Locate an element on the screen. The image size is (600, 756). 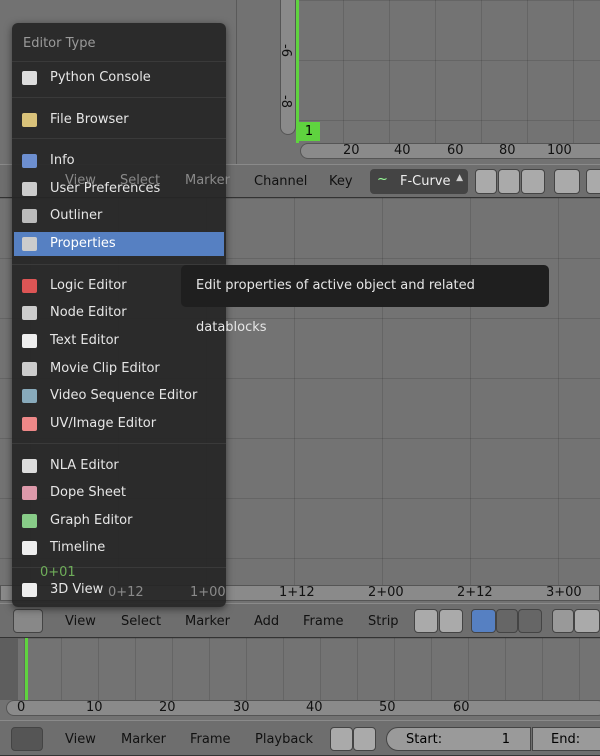
folder-icon is located at coordinates (29, 120).